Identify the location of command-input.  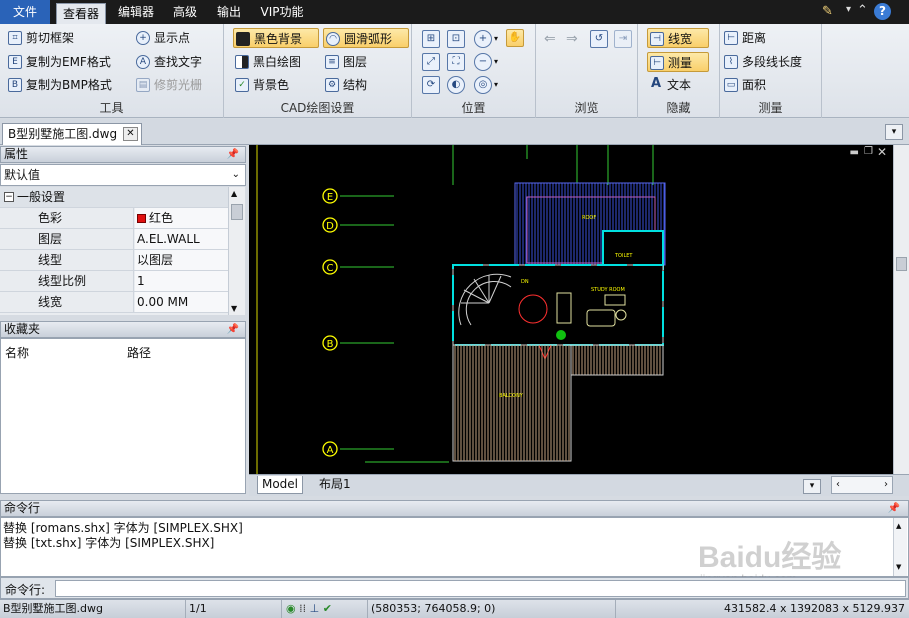
(480, 588).